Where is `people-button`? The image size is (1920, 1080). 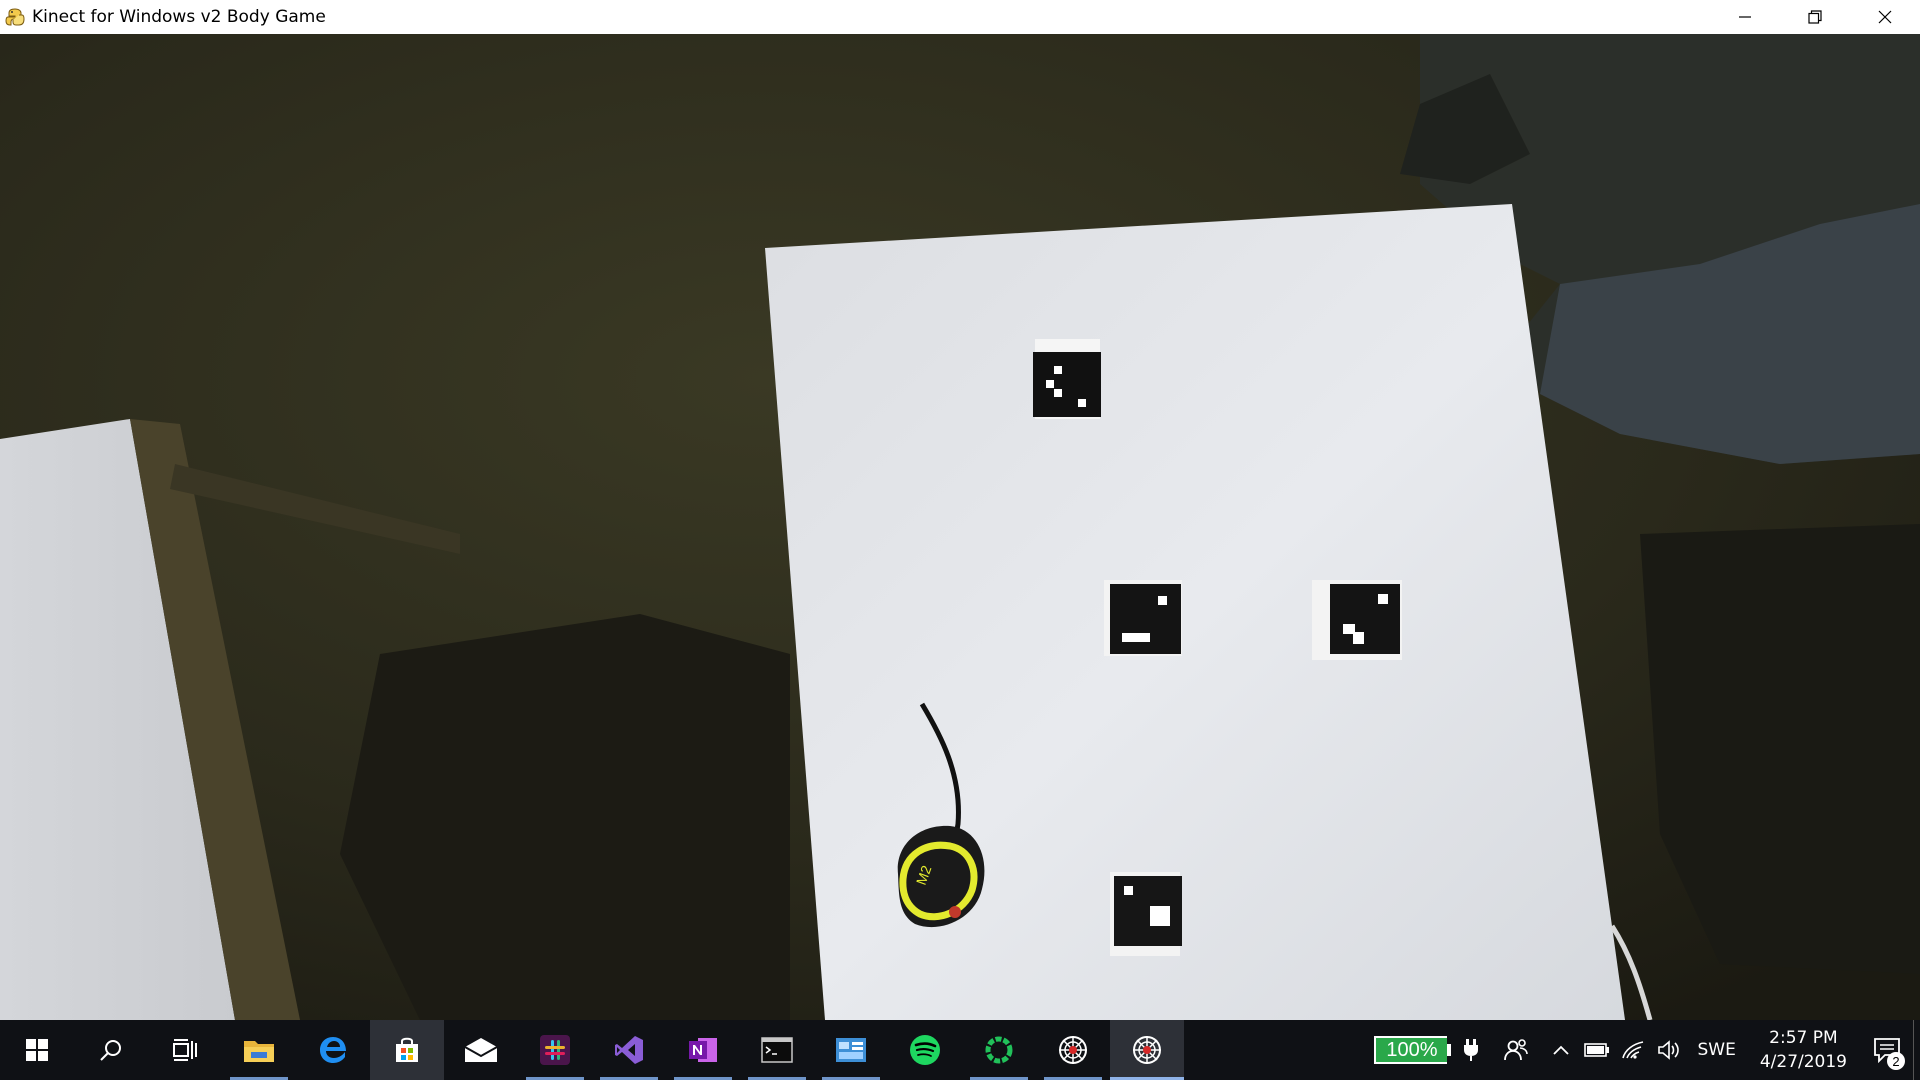
people-button is located at coordinates (1516, 1050).